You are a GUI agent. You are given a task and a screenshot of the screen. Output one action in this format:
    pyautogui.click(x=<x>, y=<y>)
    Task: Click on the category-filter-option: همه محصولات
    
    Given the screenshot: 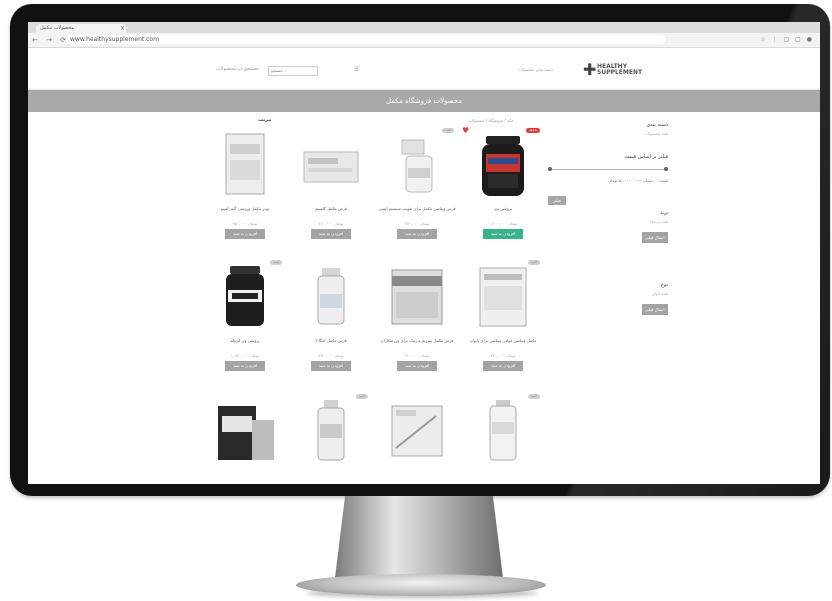 What is the action you would take?
    pyautogui.click(x=608, y=133)
    